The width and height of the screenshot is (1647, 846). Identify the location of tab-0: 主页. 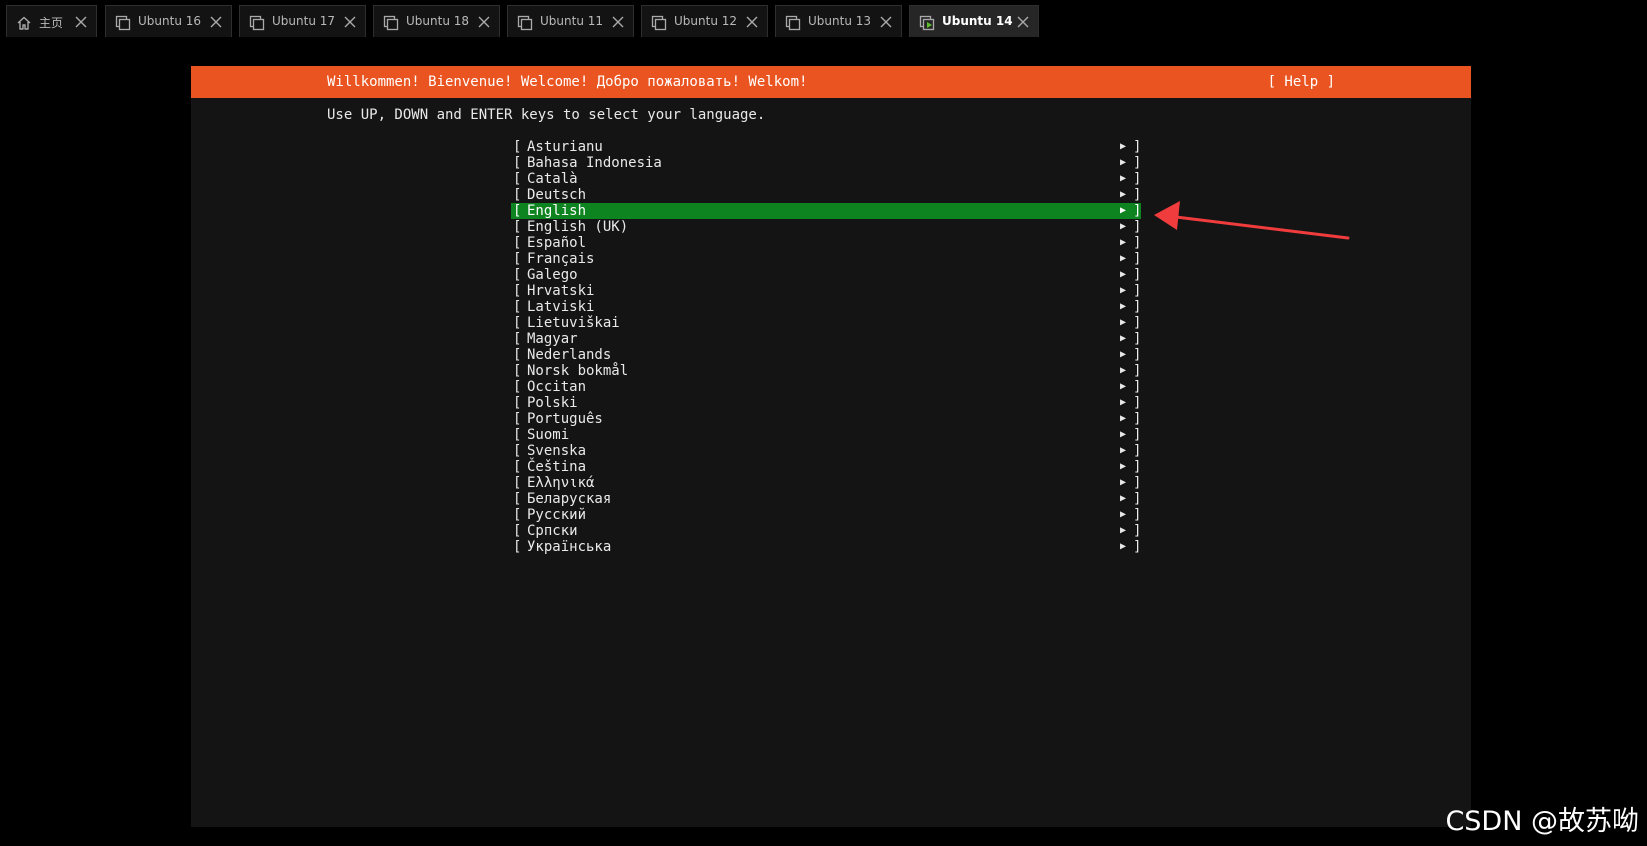
(51, 21).